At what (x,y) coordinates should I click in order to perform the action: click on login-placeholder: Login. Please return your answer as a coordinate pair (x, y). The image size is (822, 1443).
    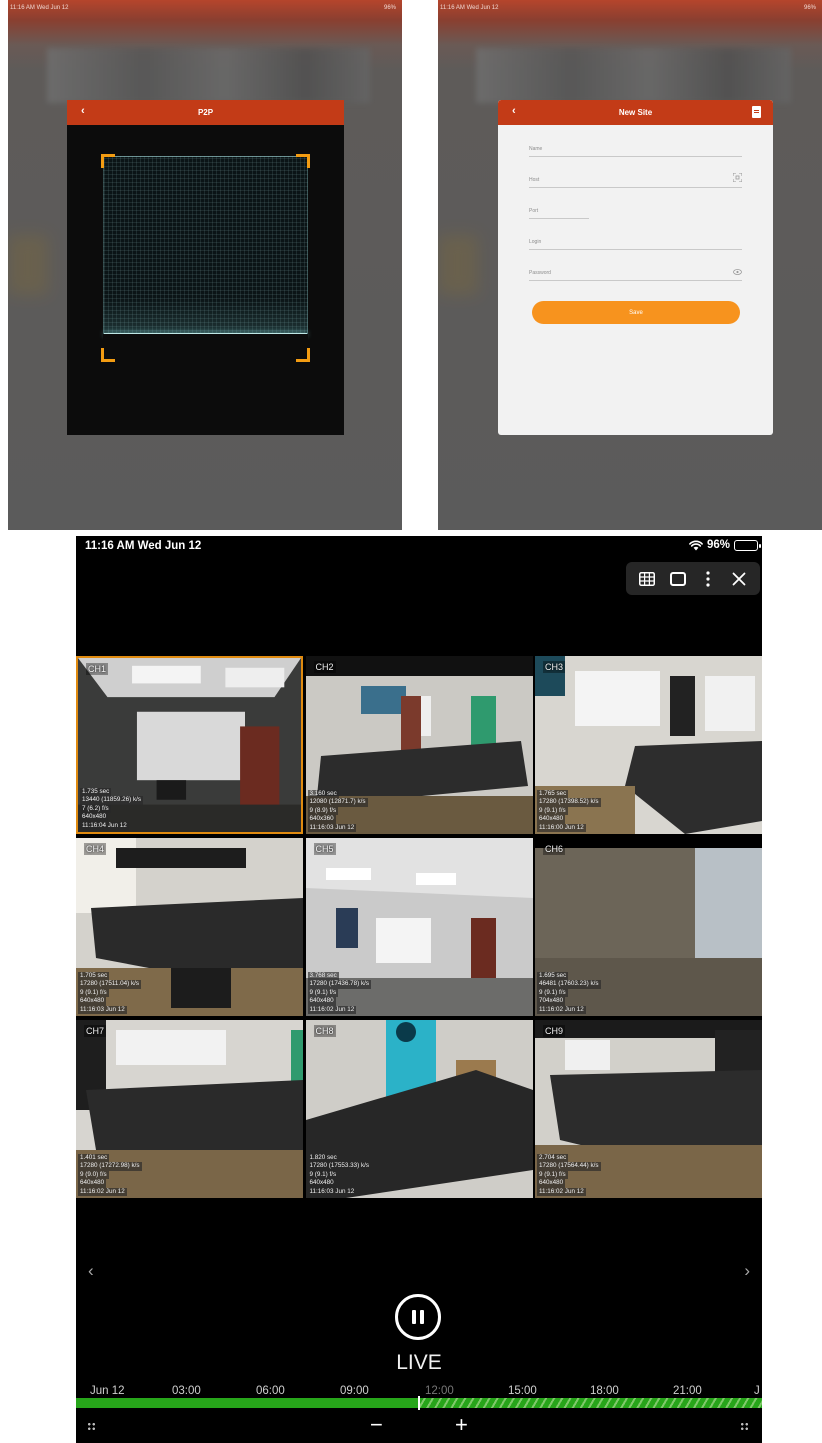
    Looking at the image, I should click on (535, 242).